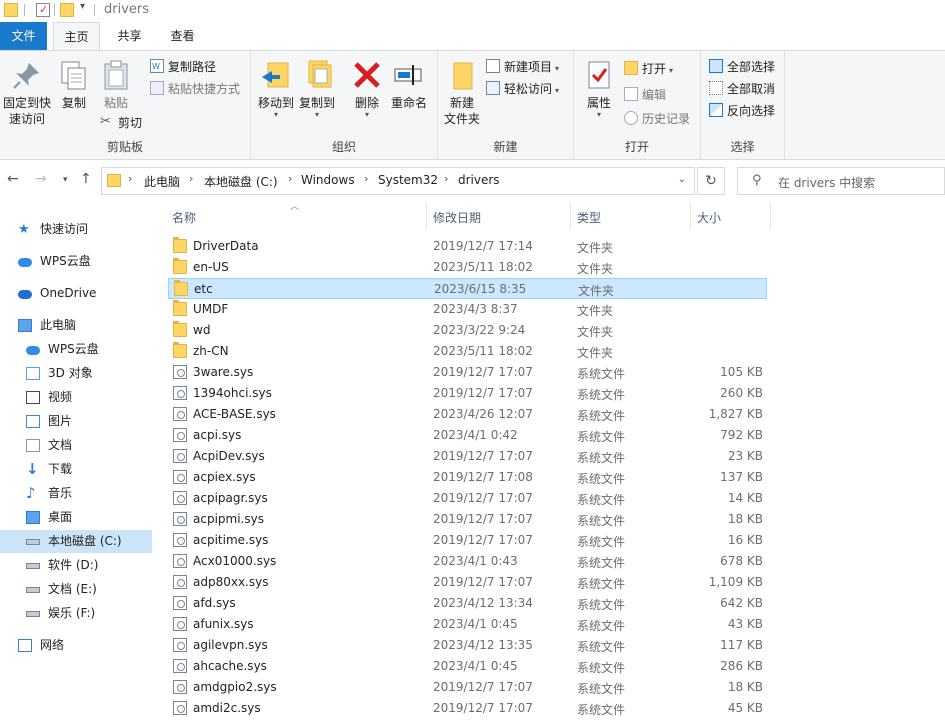  Describe the element at coordinates (153, 461) in the screenshot. I see `pane-divider` at that location.